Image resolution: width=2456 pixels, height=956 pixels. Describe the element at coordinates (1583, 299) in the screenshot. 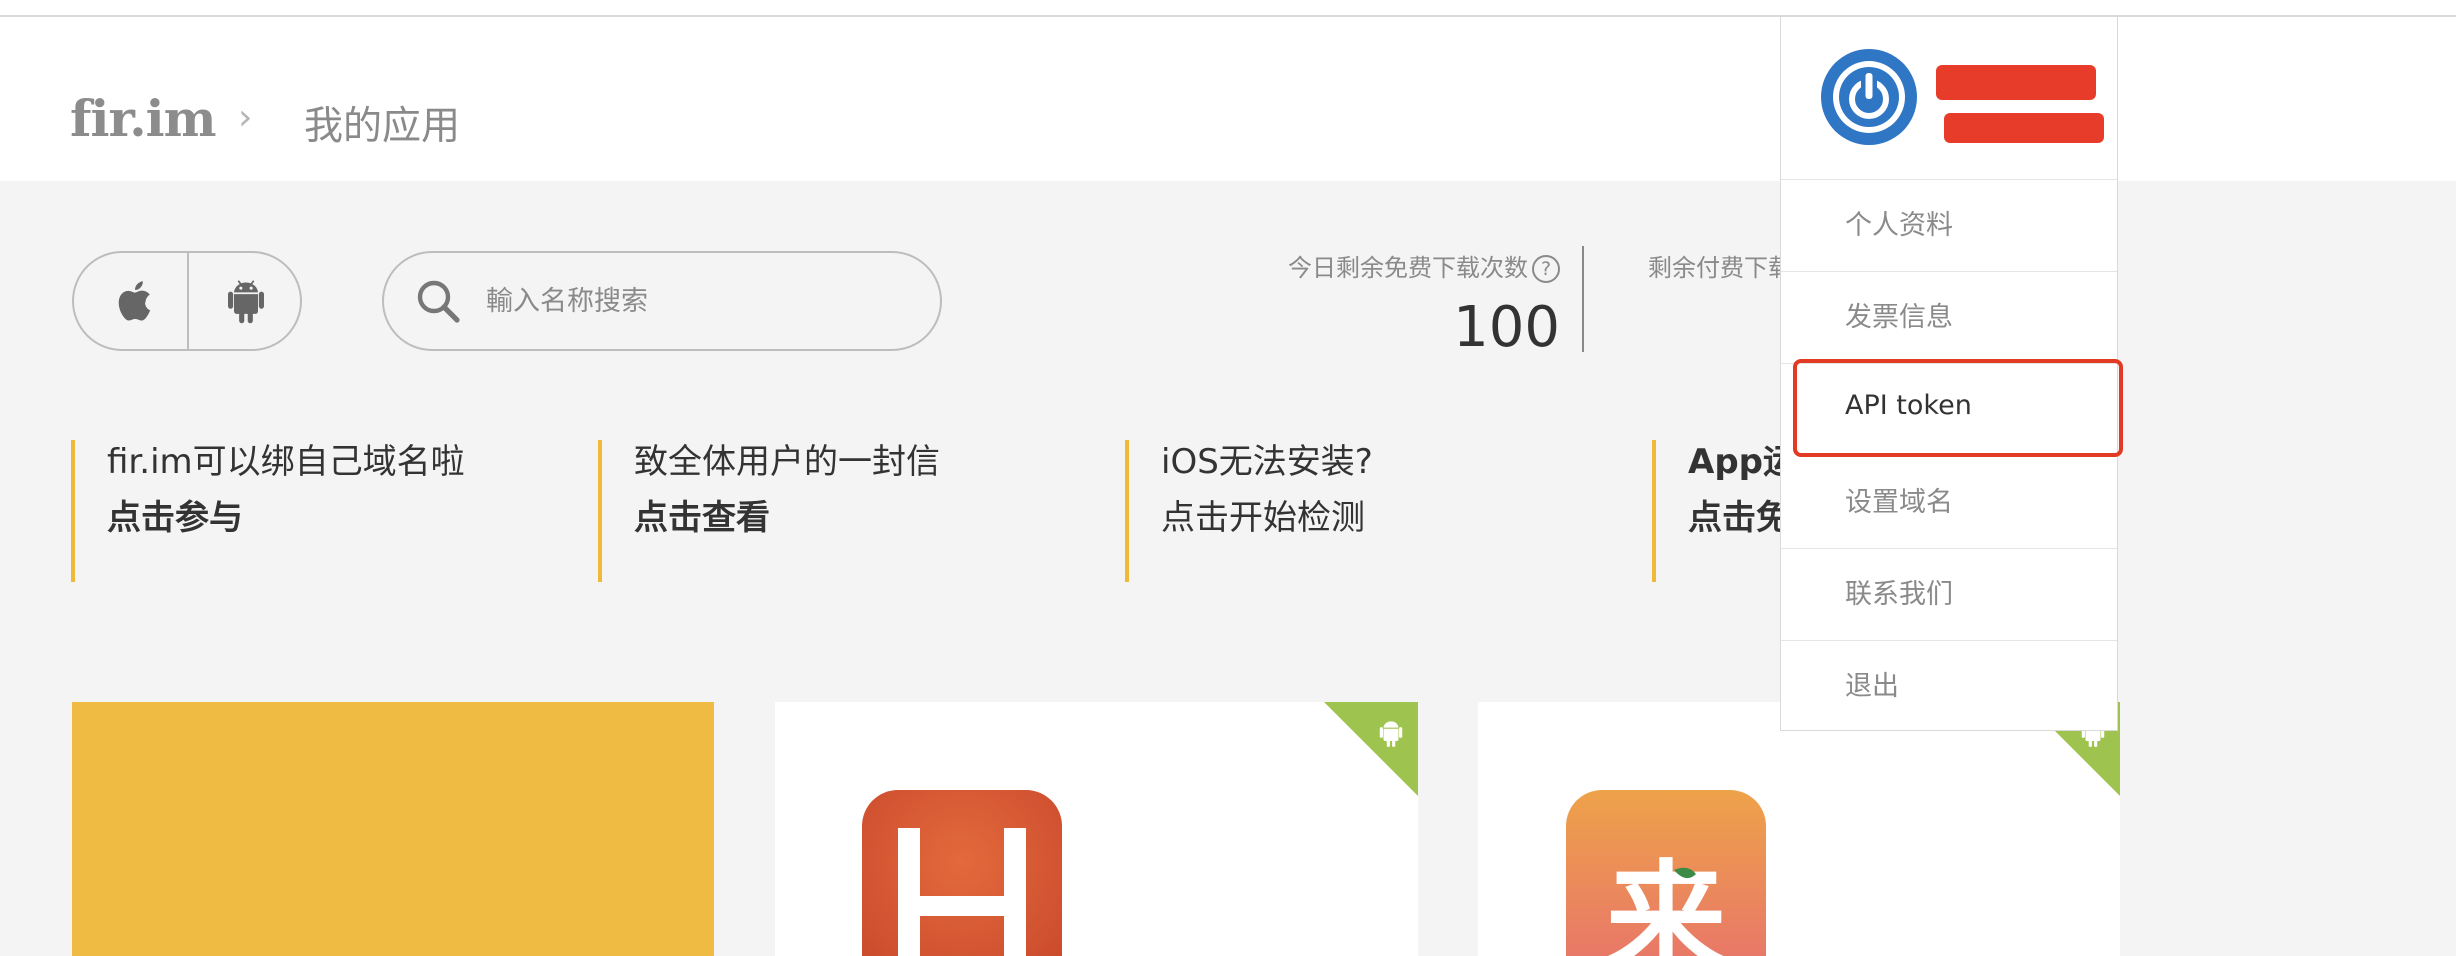

I see `stat-divider` at that location.